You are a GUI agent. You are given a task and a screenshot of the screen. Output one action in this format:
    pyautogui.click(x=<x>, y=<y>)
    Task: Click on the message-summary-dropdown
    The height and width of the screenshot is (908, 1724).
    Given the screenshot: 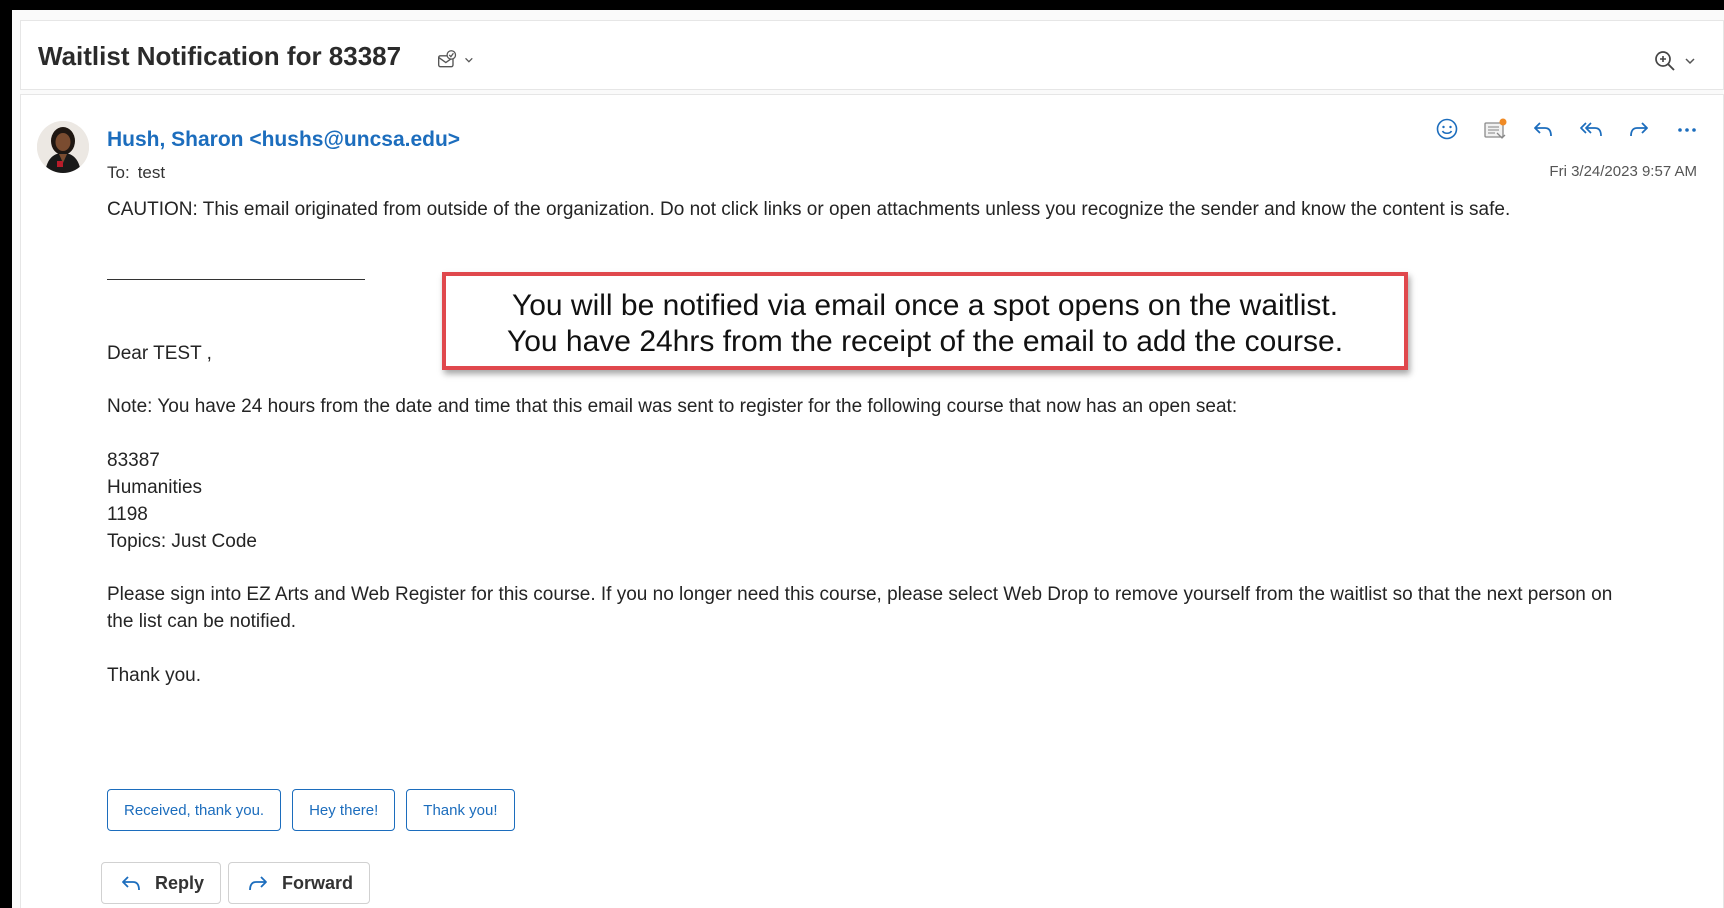 What is the action you would take?
    pyautogui.click(x=456, y=60)
    